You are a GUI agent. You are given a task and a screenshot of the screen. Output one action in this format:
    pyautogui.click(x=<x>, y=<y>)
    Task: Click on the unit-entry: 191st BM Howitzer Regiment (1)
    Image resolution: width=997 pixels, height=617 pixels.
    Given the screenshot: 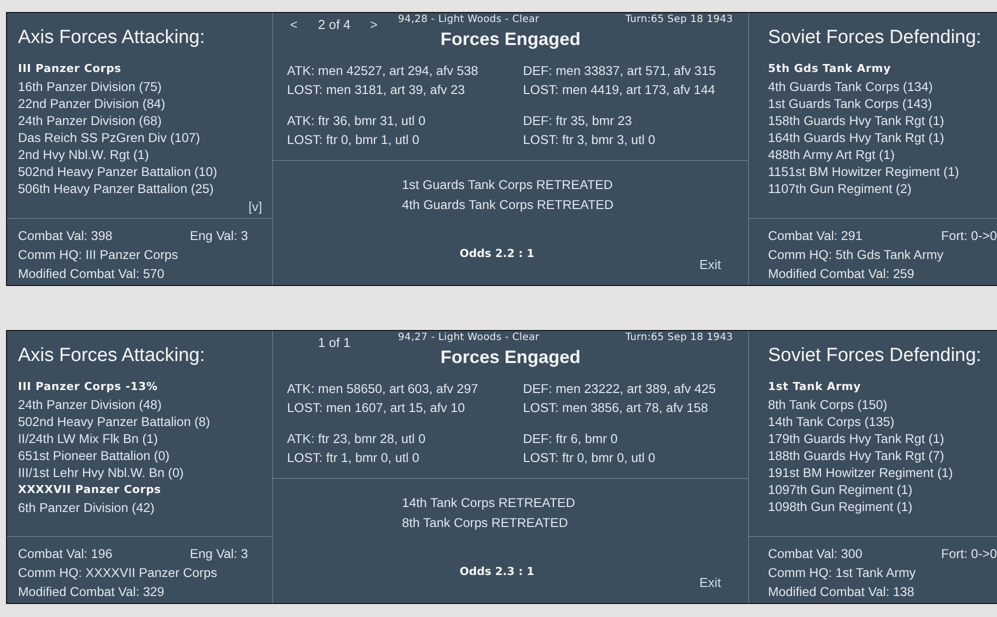 What is the action you would take?
    pyautogui.click(x=860, y=472)
    